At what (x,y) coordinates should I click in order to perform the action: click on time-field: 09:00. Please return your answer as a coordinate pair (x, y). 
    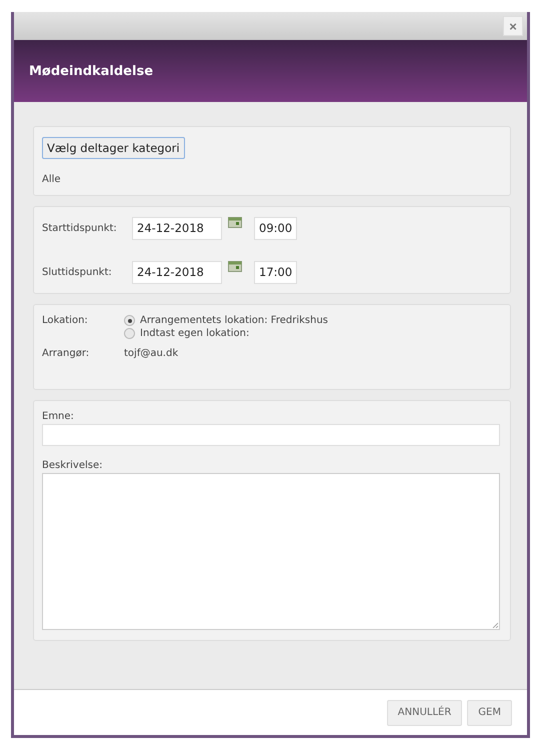
    Looking at the image, I should click on (276, 228).